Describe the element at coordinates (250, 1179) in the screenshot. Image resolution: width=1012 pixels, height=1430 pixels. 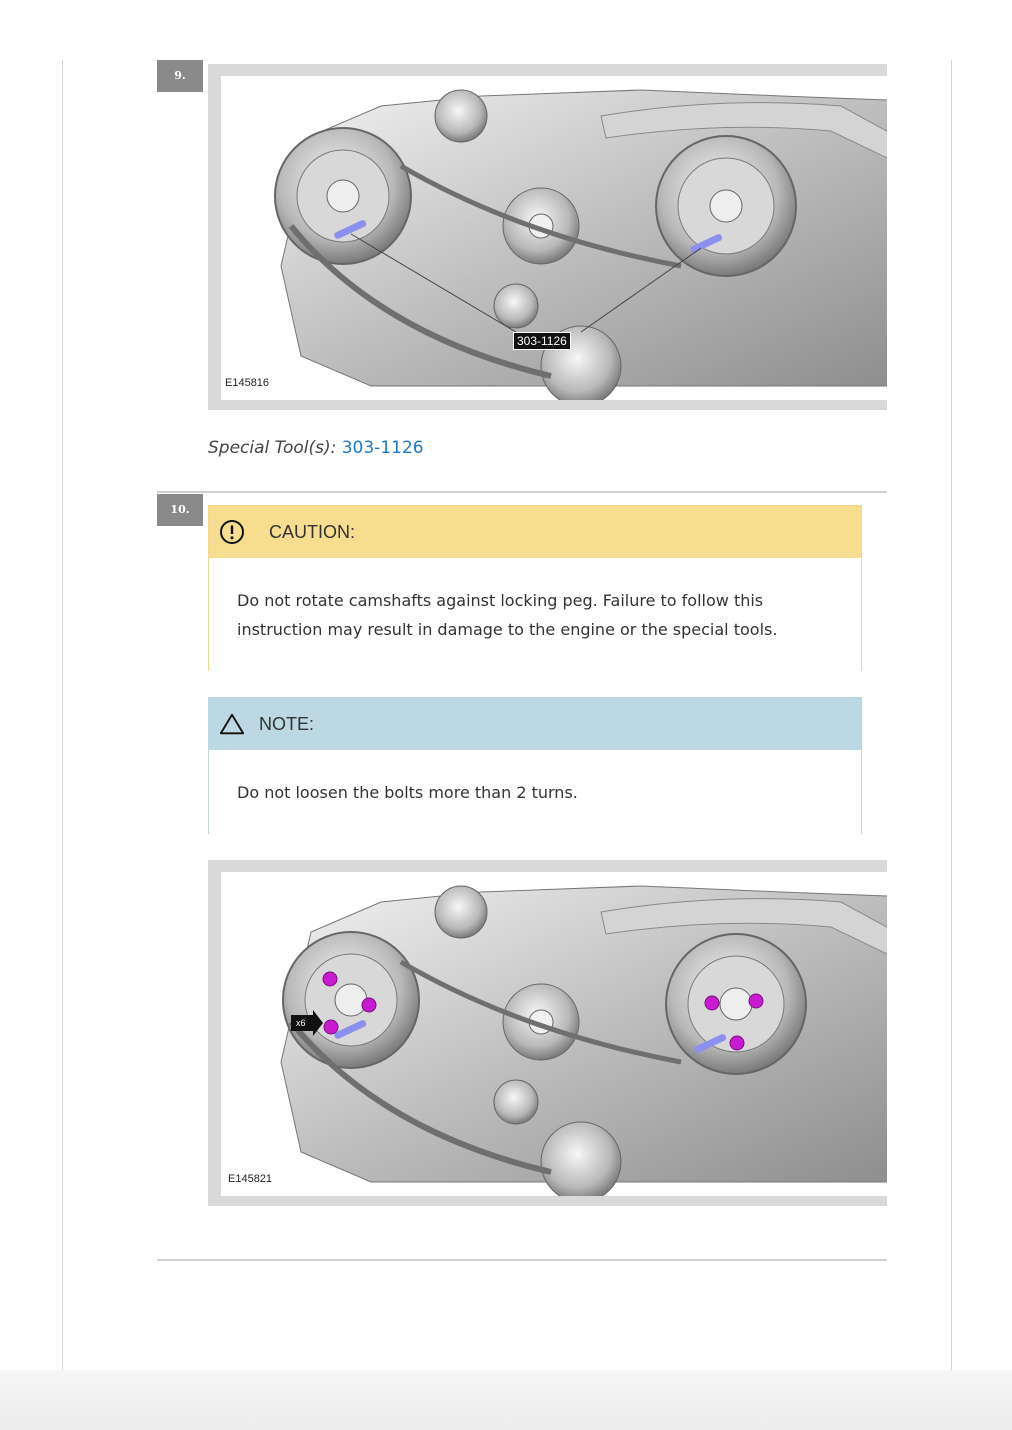
I see `figure-id: E145821` at that location.